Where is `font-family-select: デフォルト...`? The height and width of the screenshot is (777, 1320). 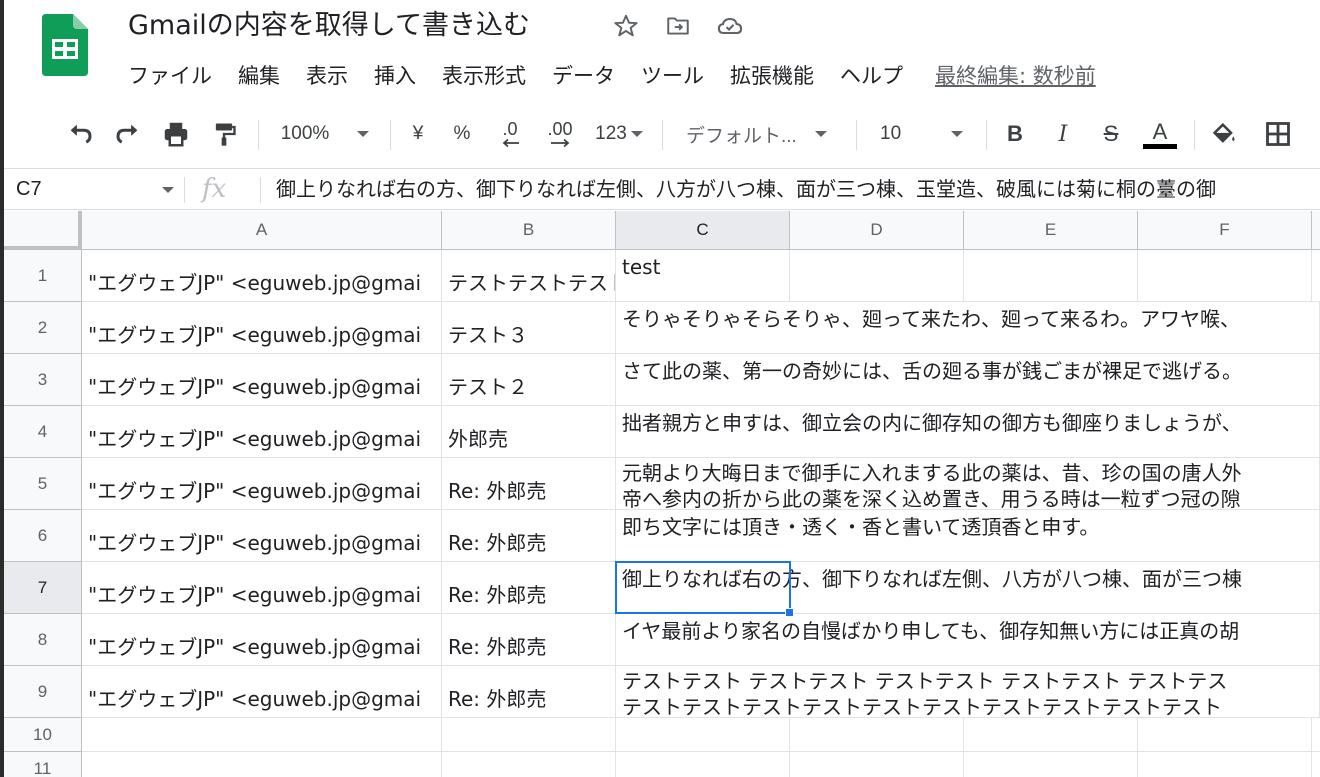
font-family-select: デフォルト... is located at coordinates (761, 134).